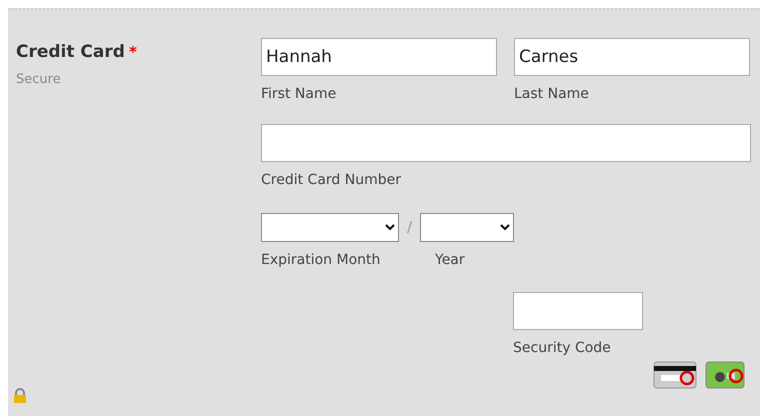 This screenshot has width=760, height=416. What do you see at coordinates (632, 57) in the screenshot?
I see `name-field: Carnes` at bounding box center [632, 57].